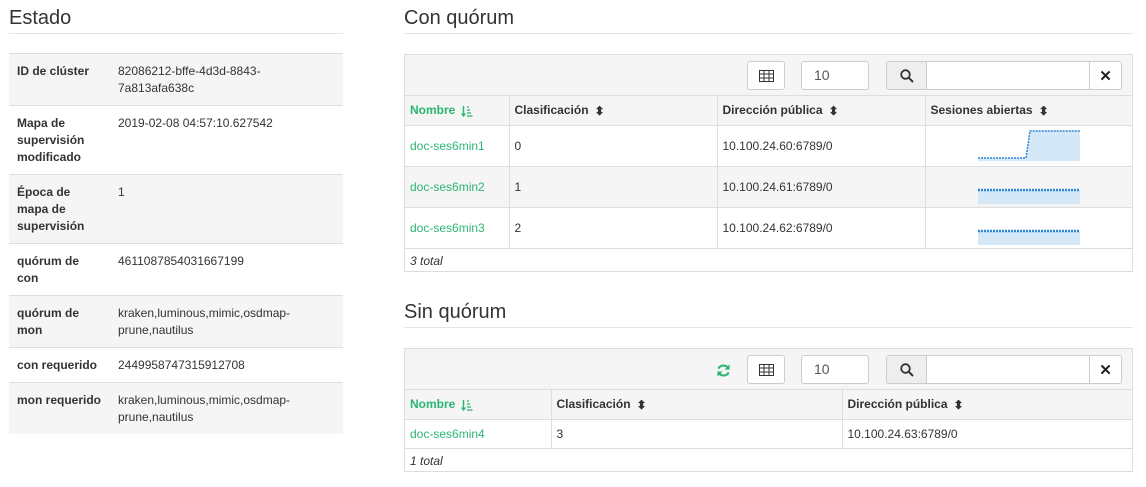 The width and height of the screenshot is (1146, 487). What do you see at coordinates (768, 33) in the screenshot?
I see `in-quorum-title-rule` at bounding box center [768, 33].